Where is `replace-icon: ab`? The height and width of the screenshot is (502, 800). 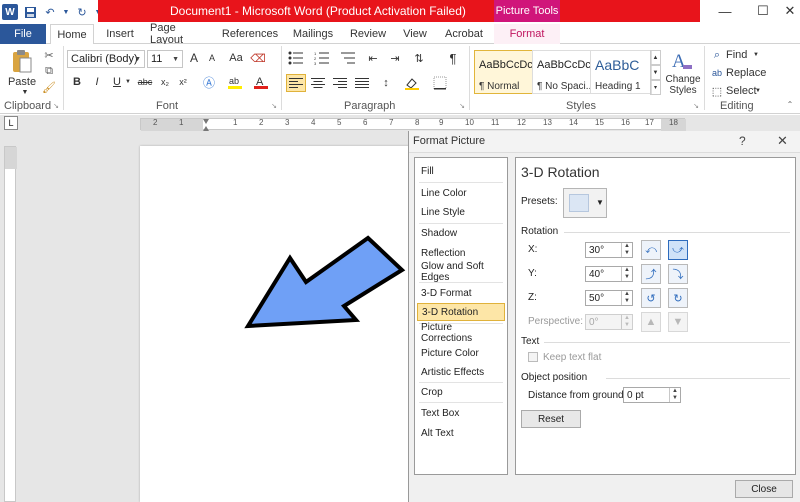
replace-icon: ab is located at coordinates (717, 73).